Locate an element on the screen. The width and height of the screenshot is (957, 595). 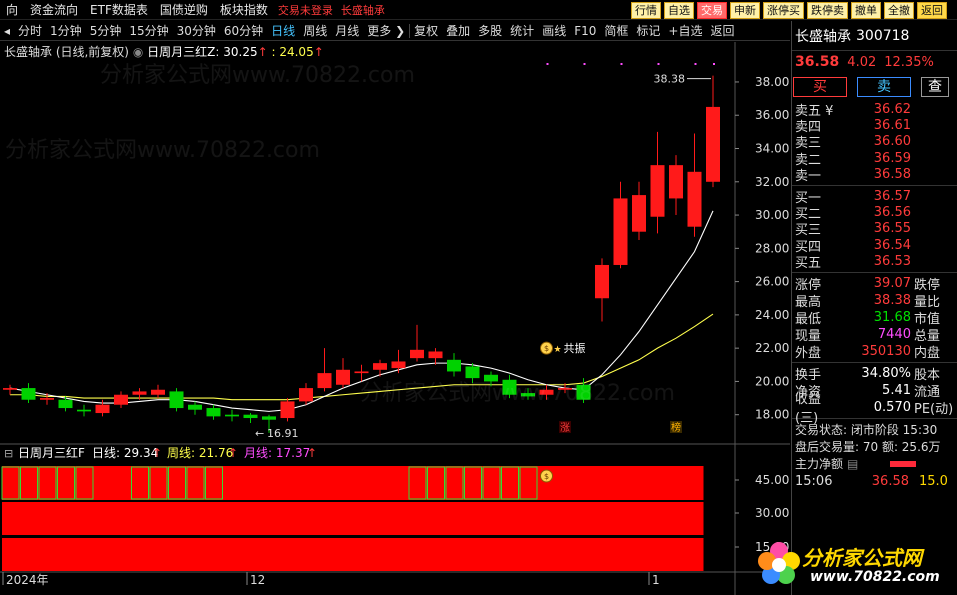
ipo-button: 申新 is located at coordinates (745, 10).